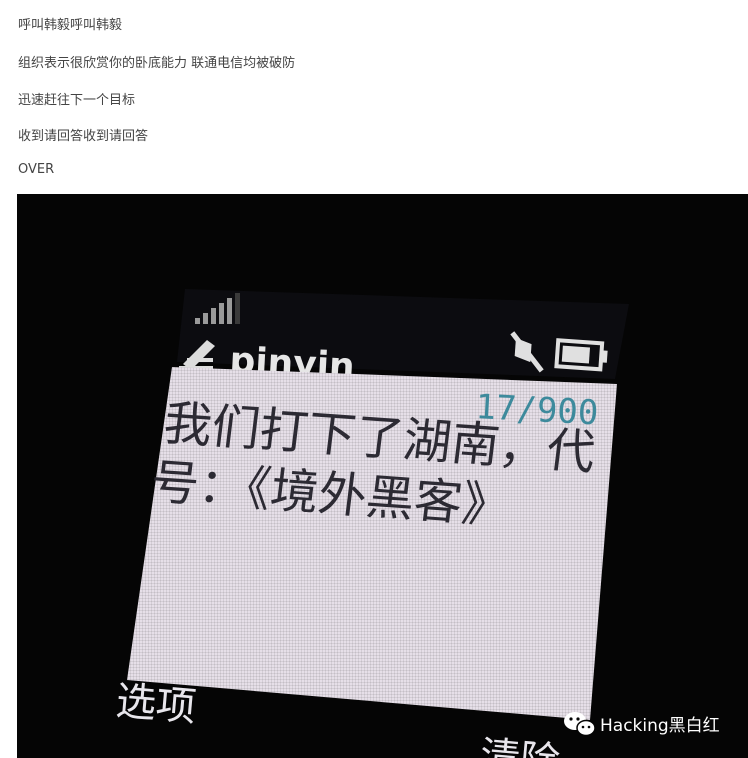 This screenshot has height=758, width=748. What do you see at coordinates (157, 63) in the screenshot?
I see `post-line-2: 组织表示很欣赏你的卧底能力 联通电信均被破防` at bounding box center [157, 63].